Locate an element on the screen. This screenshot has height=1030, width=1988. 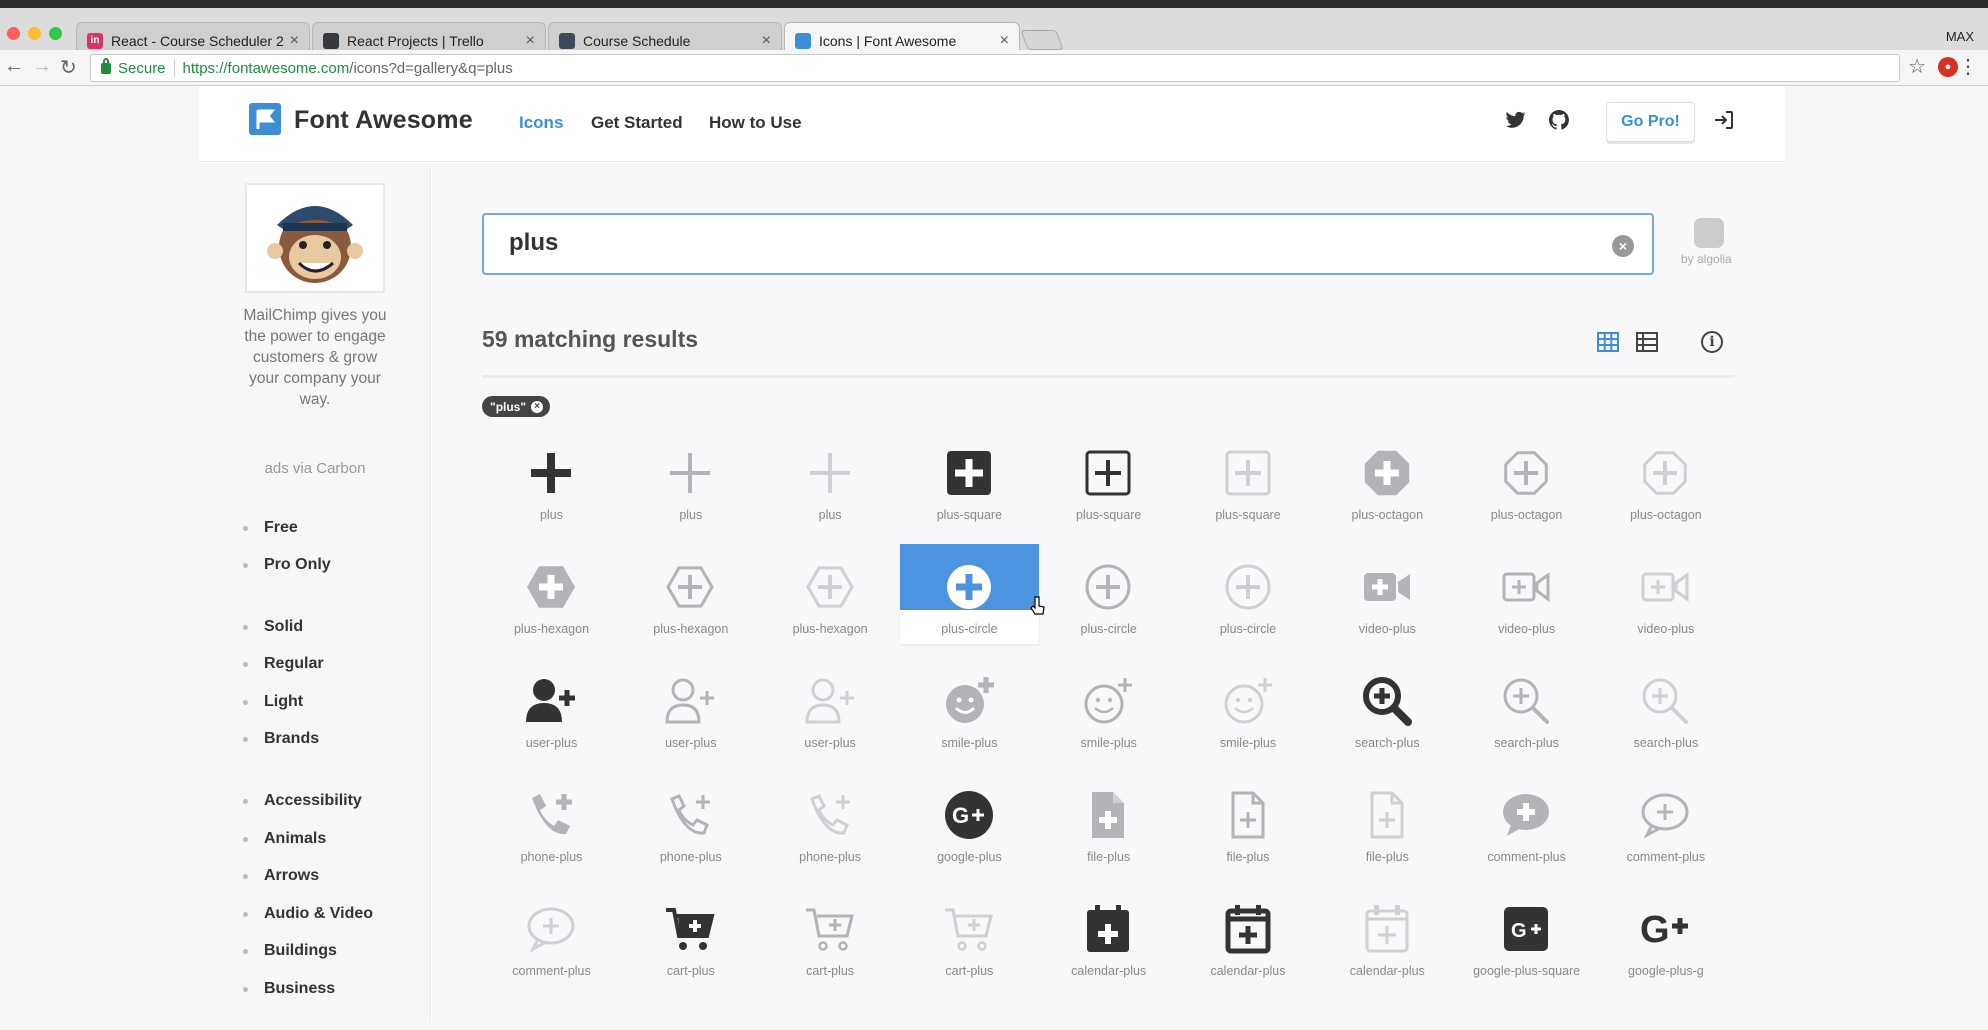
reload-icon: ↻ is located at coordinates (68, 67).